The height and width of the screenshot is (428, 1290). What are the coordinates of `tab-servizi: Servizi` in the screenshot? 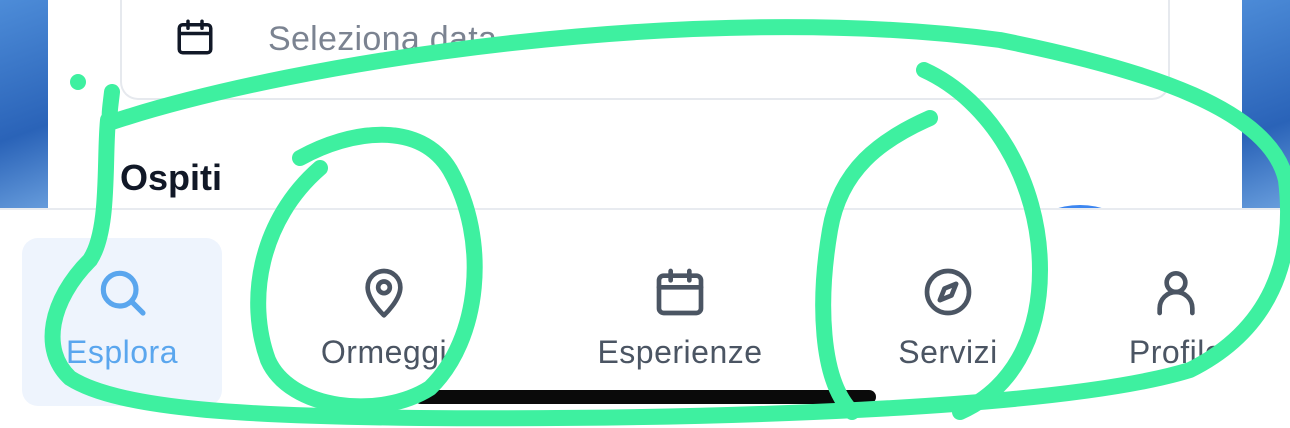 It's located at (948, 322).